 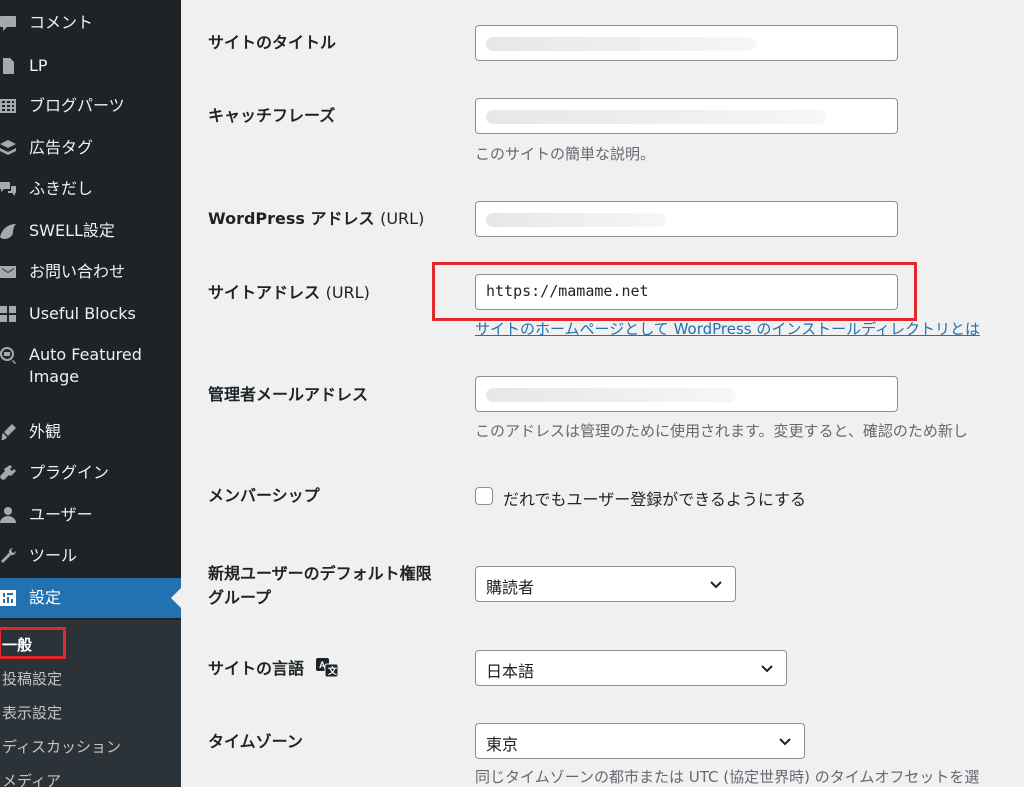 What do you see at coordinates (61, 747) in the screenshot?
I see `submenu-item-discussion: ディスカッション` at bounding box center [61, 747].